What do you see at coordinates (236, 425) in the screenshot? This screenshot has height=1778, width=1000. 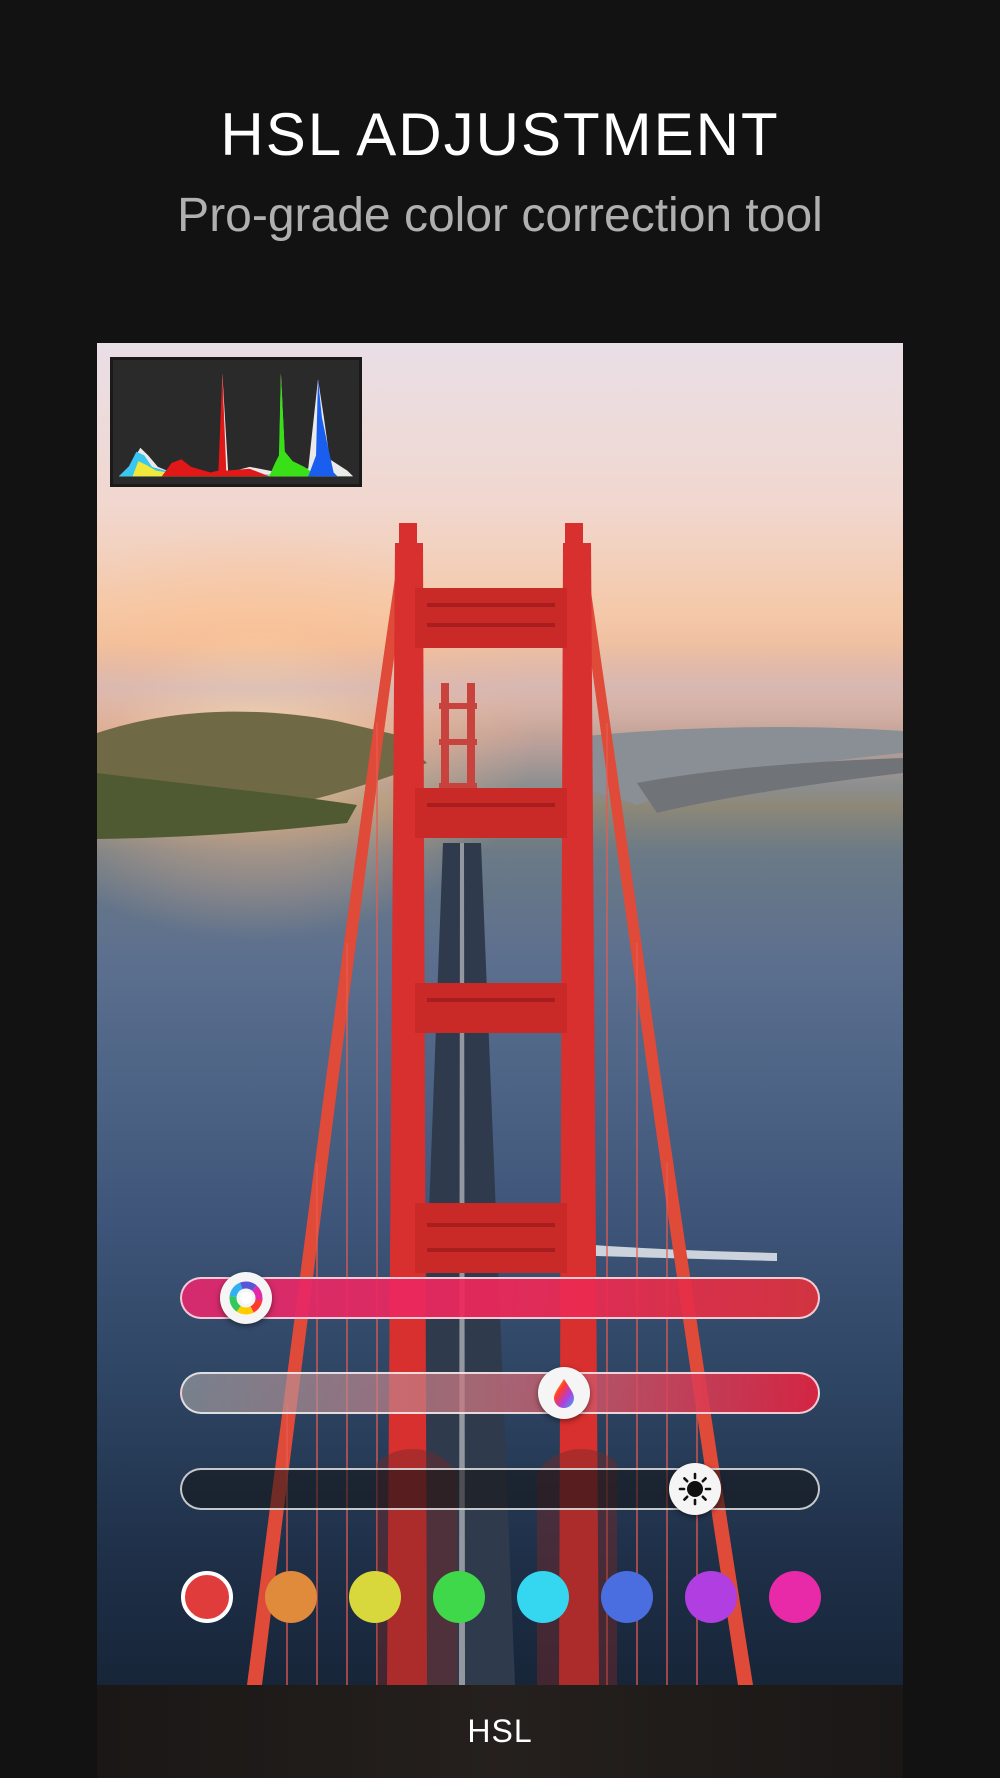 I see `histogram-chart` at bounding box center [236, 425].